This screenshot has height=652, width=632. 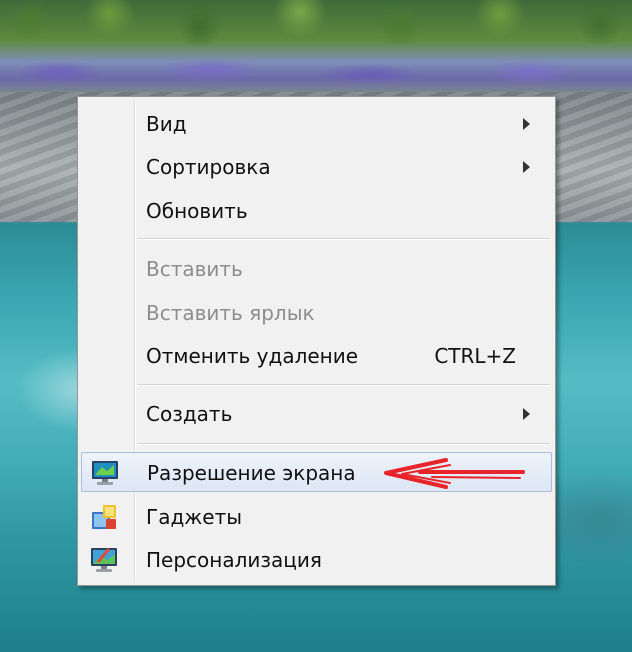 I want to click on monitor-icon, so click(x=105, y=473).